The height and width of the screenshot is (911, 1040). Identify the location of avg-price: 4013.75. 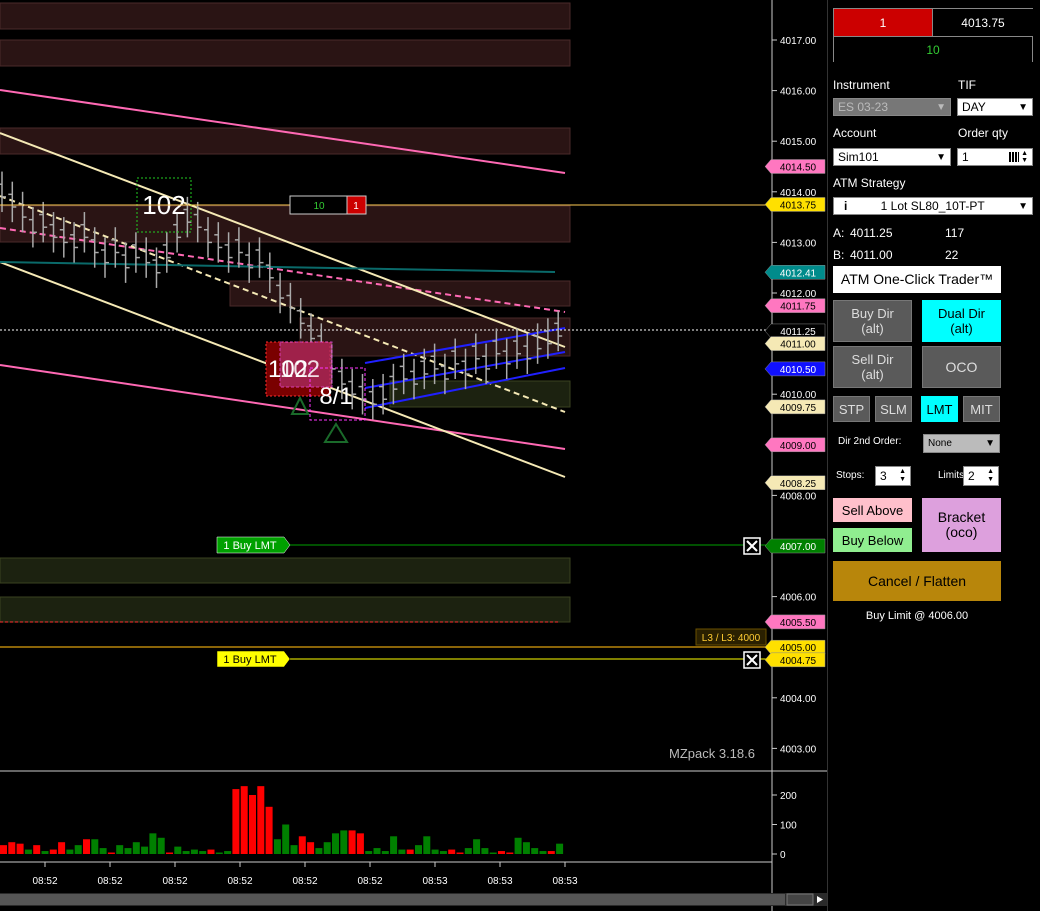
(982, 22).